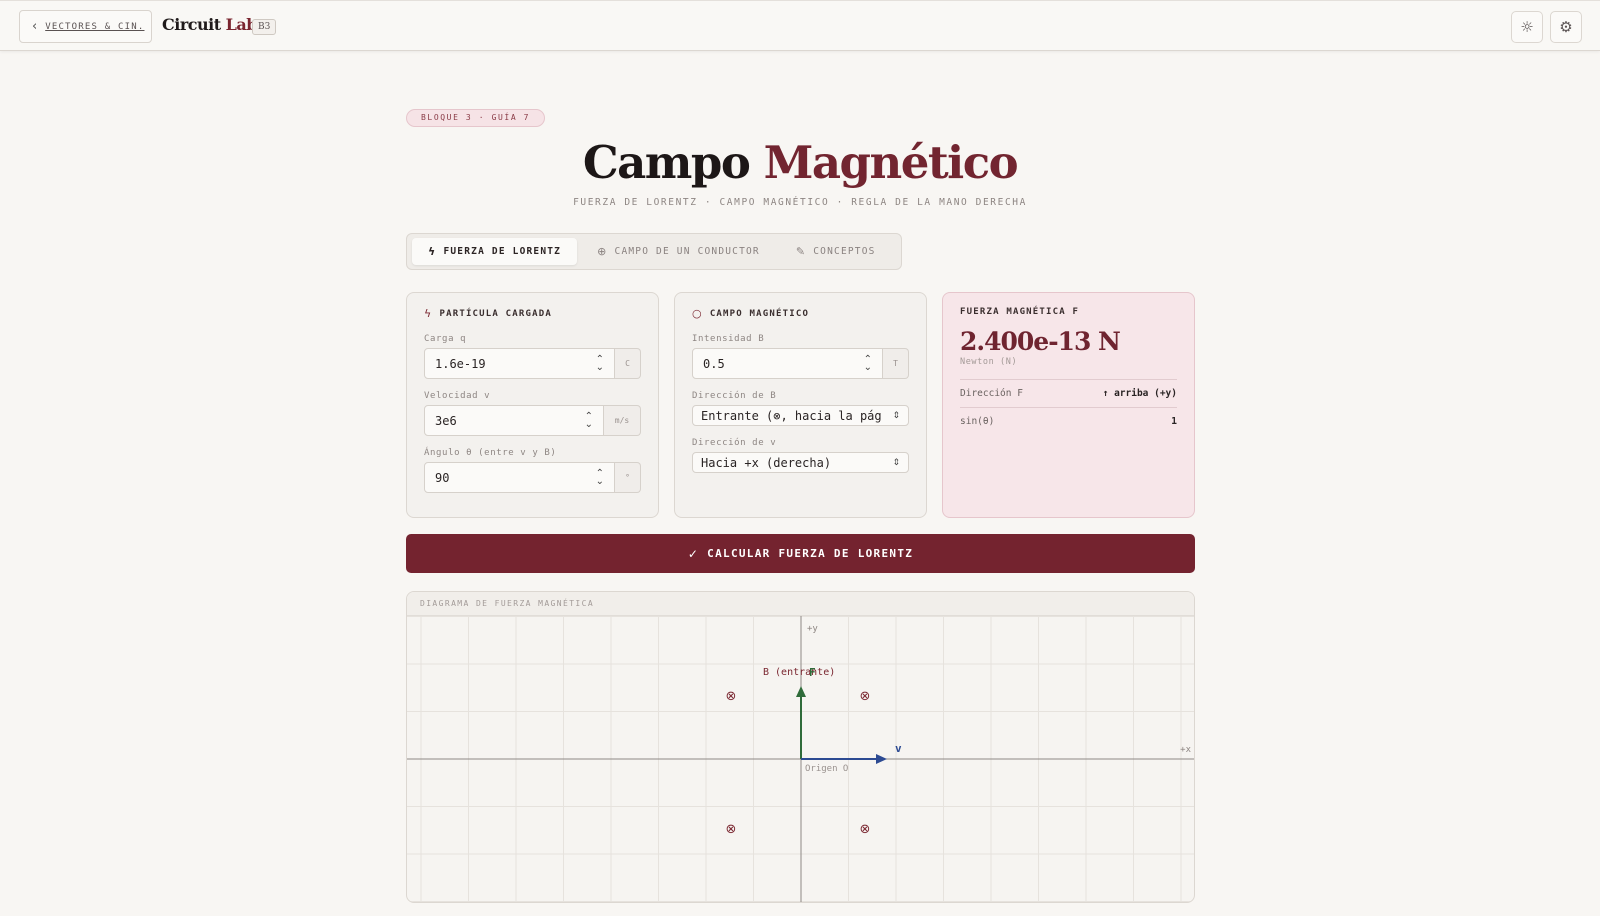 The image size is (1600, 916). What do you see at coordinates (734, 443) in the screenshot?
I see `v-direction-label: Dirección de v` at bounding box center [734, 443].